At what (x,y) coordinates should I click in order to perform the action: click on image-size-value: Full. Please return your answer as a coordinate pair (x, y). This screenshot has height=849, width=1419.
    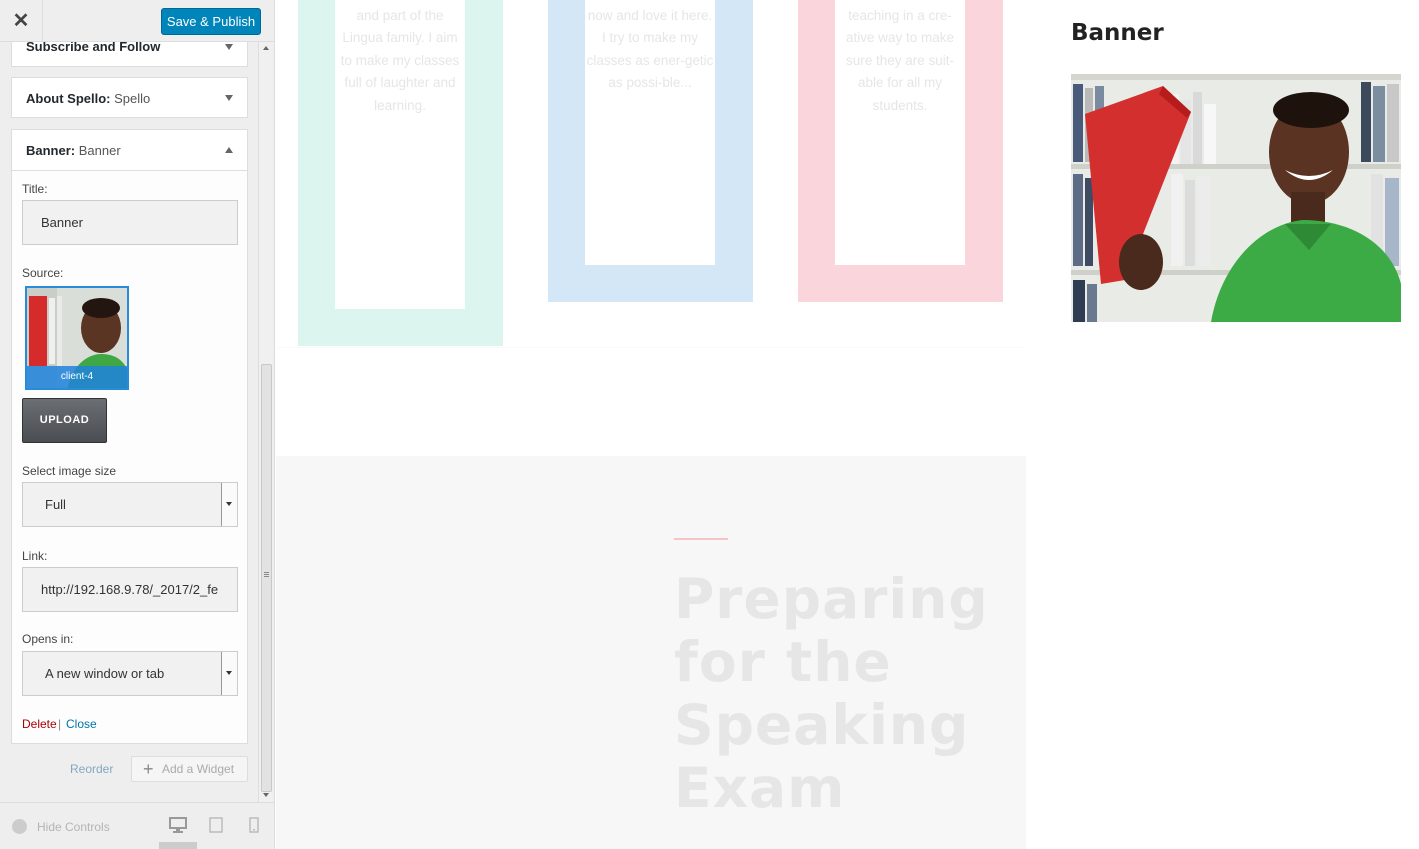
    Looking at the image, I should click on (55, 504).